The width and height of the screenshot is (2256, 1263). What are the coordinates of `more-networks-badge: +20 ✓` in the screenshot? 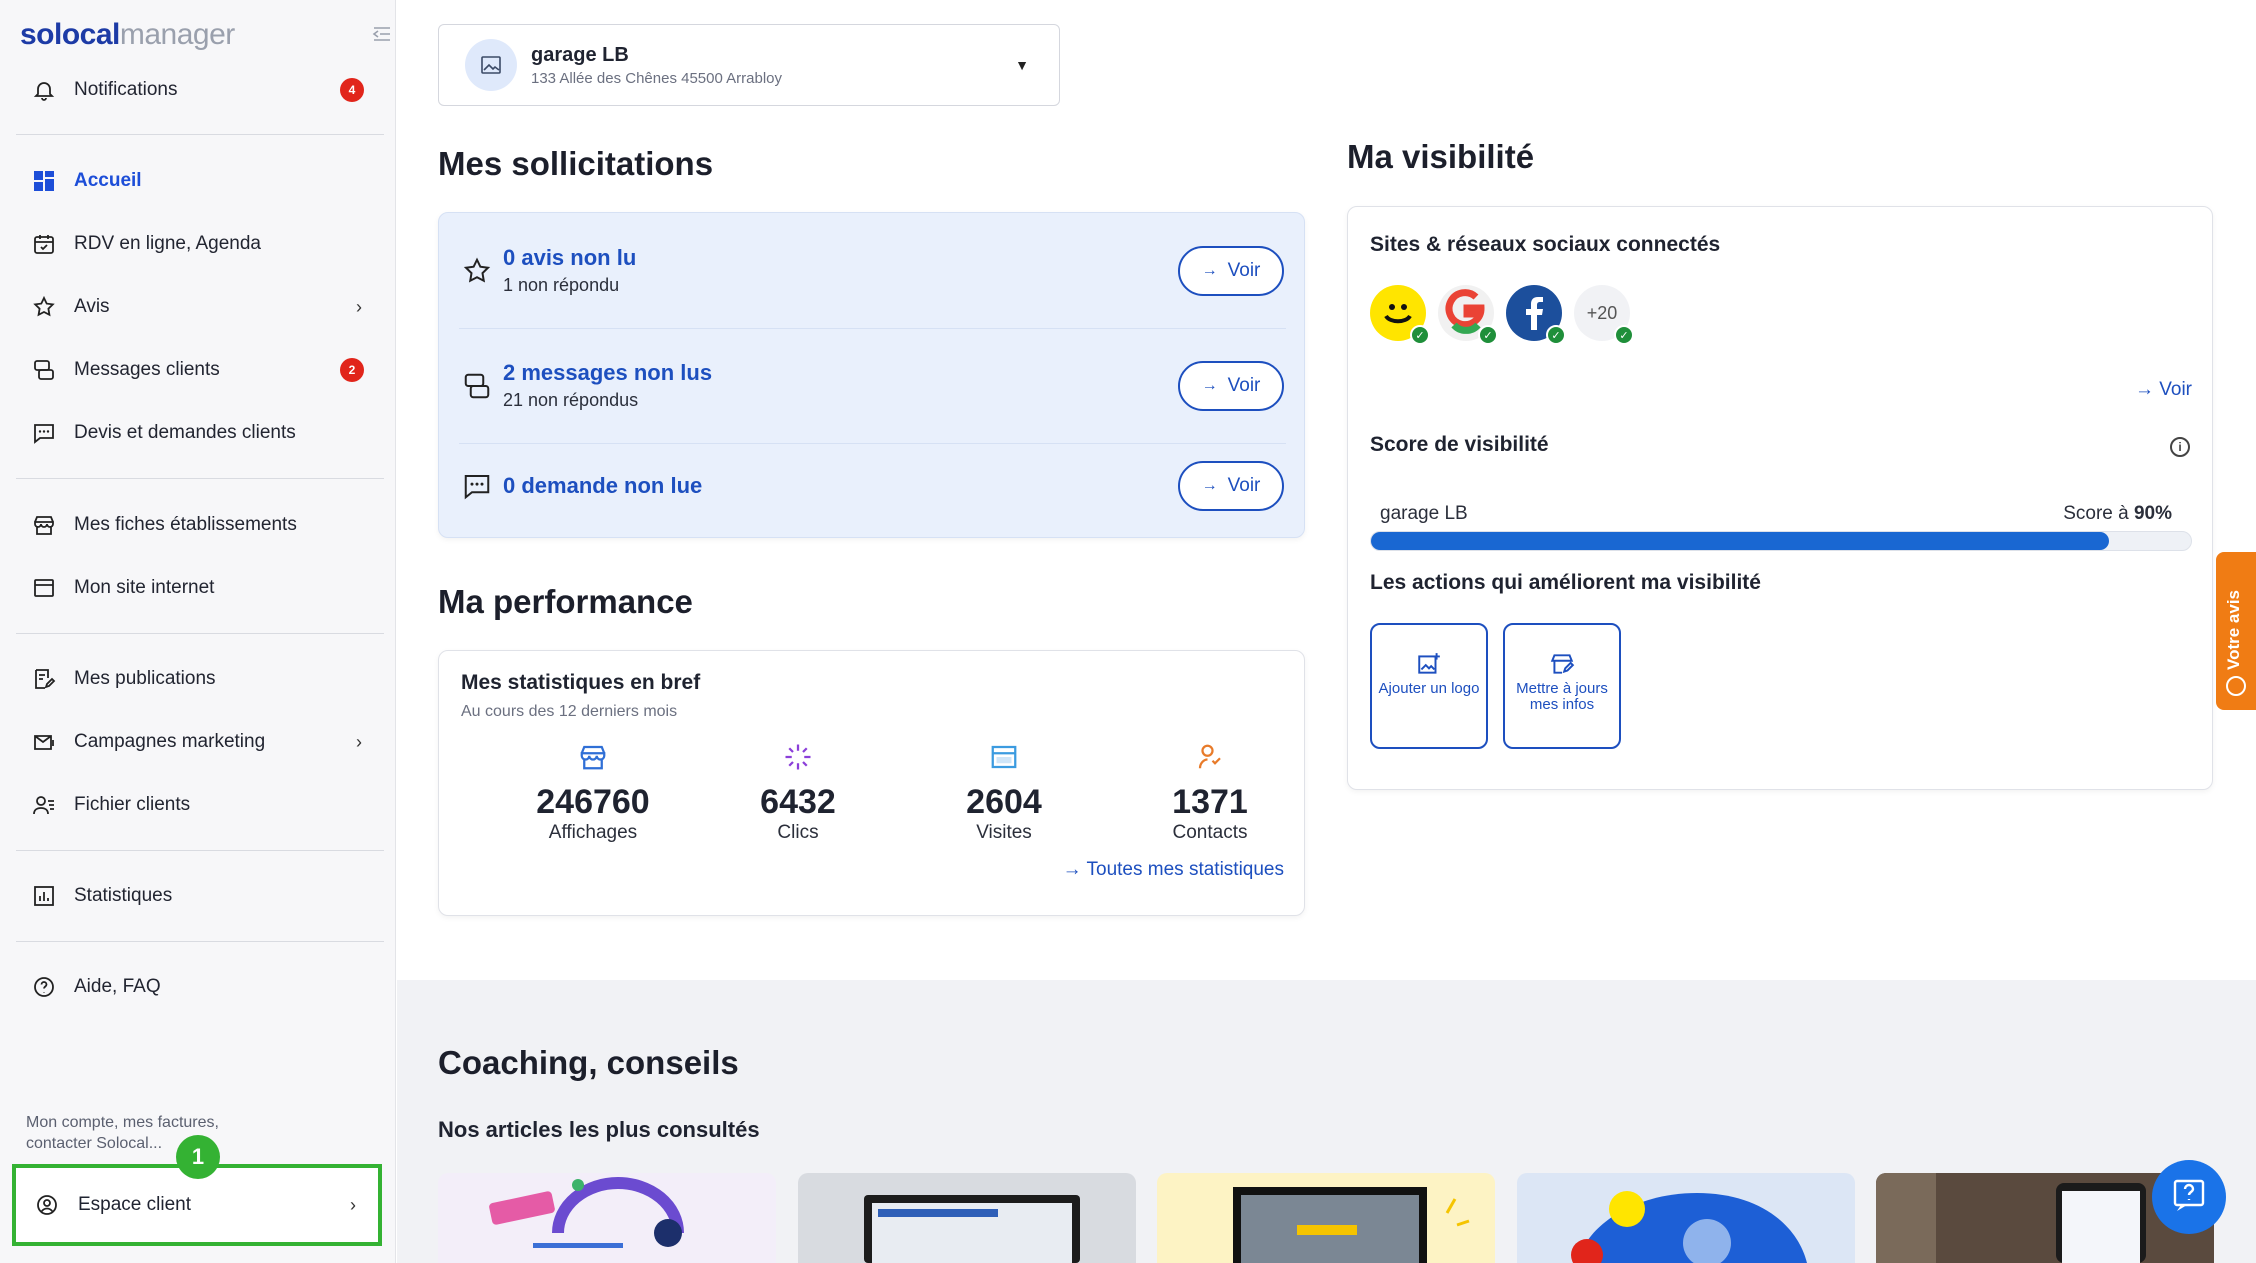 It's located at (1604, 315).